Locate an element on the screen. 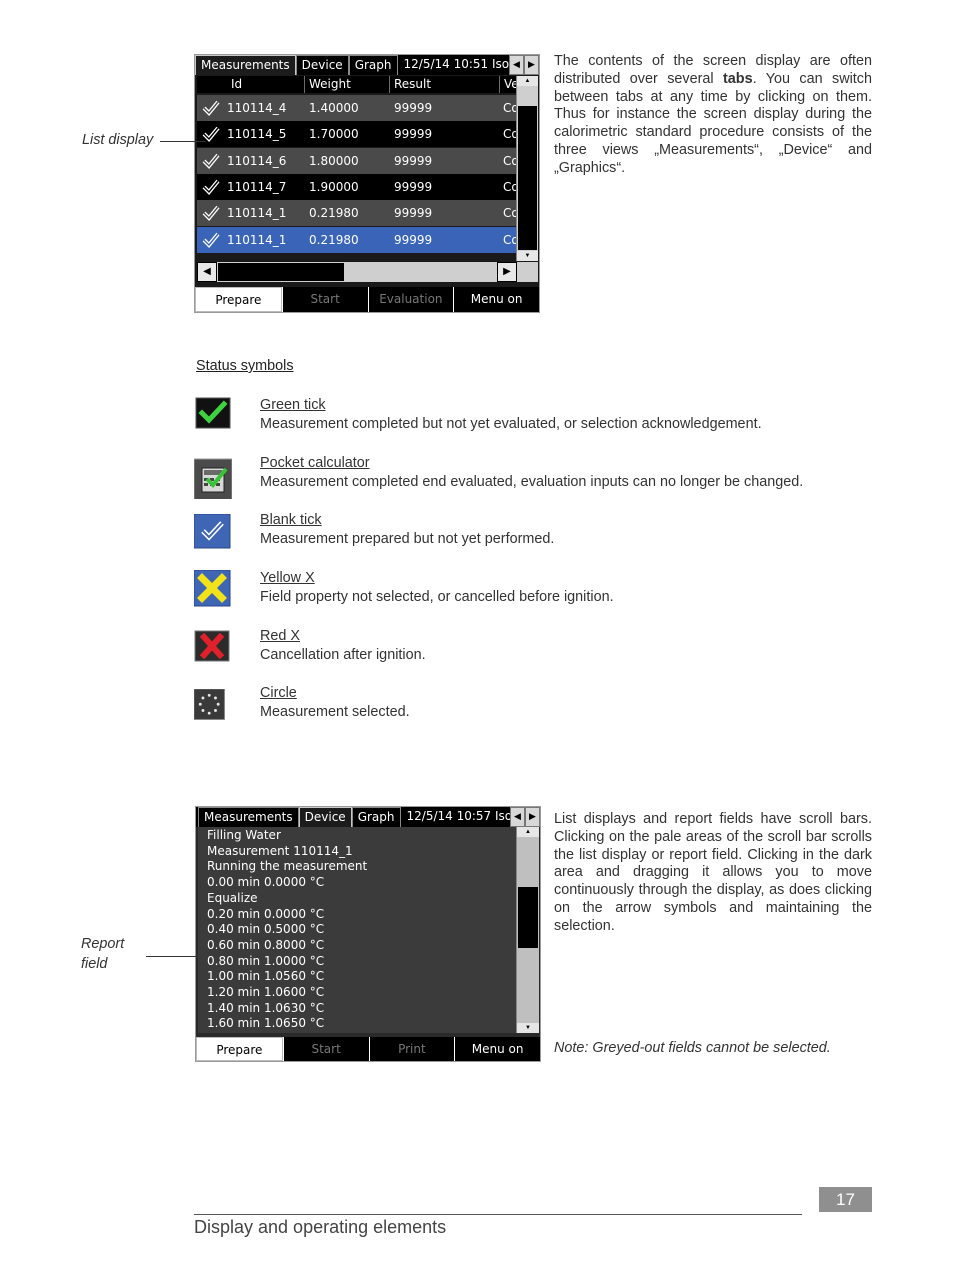 The height and width of the screenshot is (1268, 954). arrow-right-icon: ▶ is located at coordinates (531, 64).